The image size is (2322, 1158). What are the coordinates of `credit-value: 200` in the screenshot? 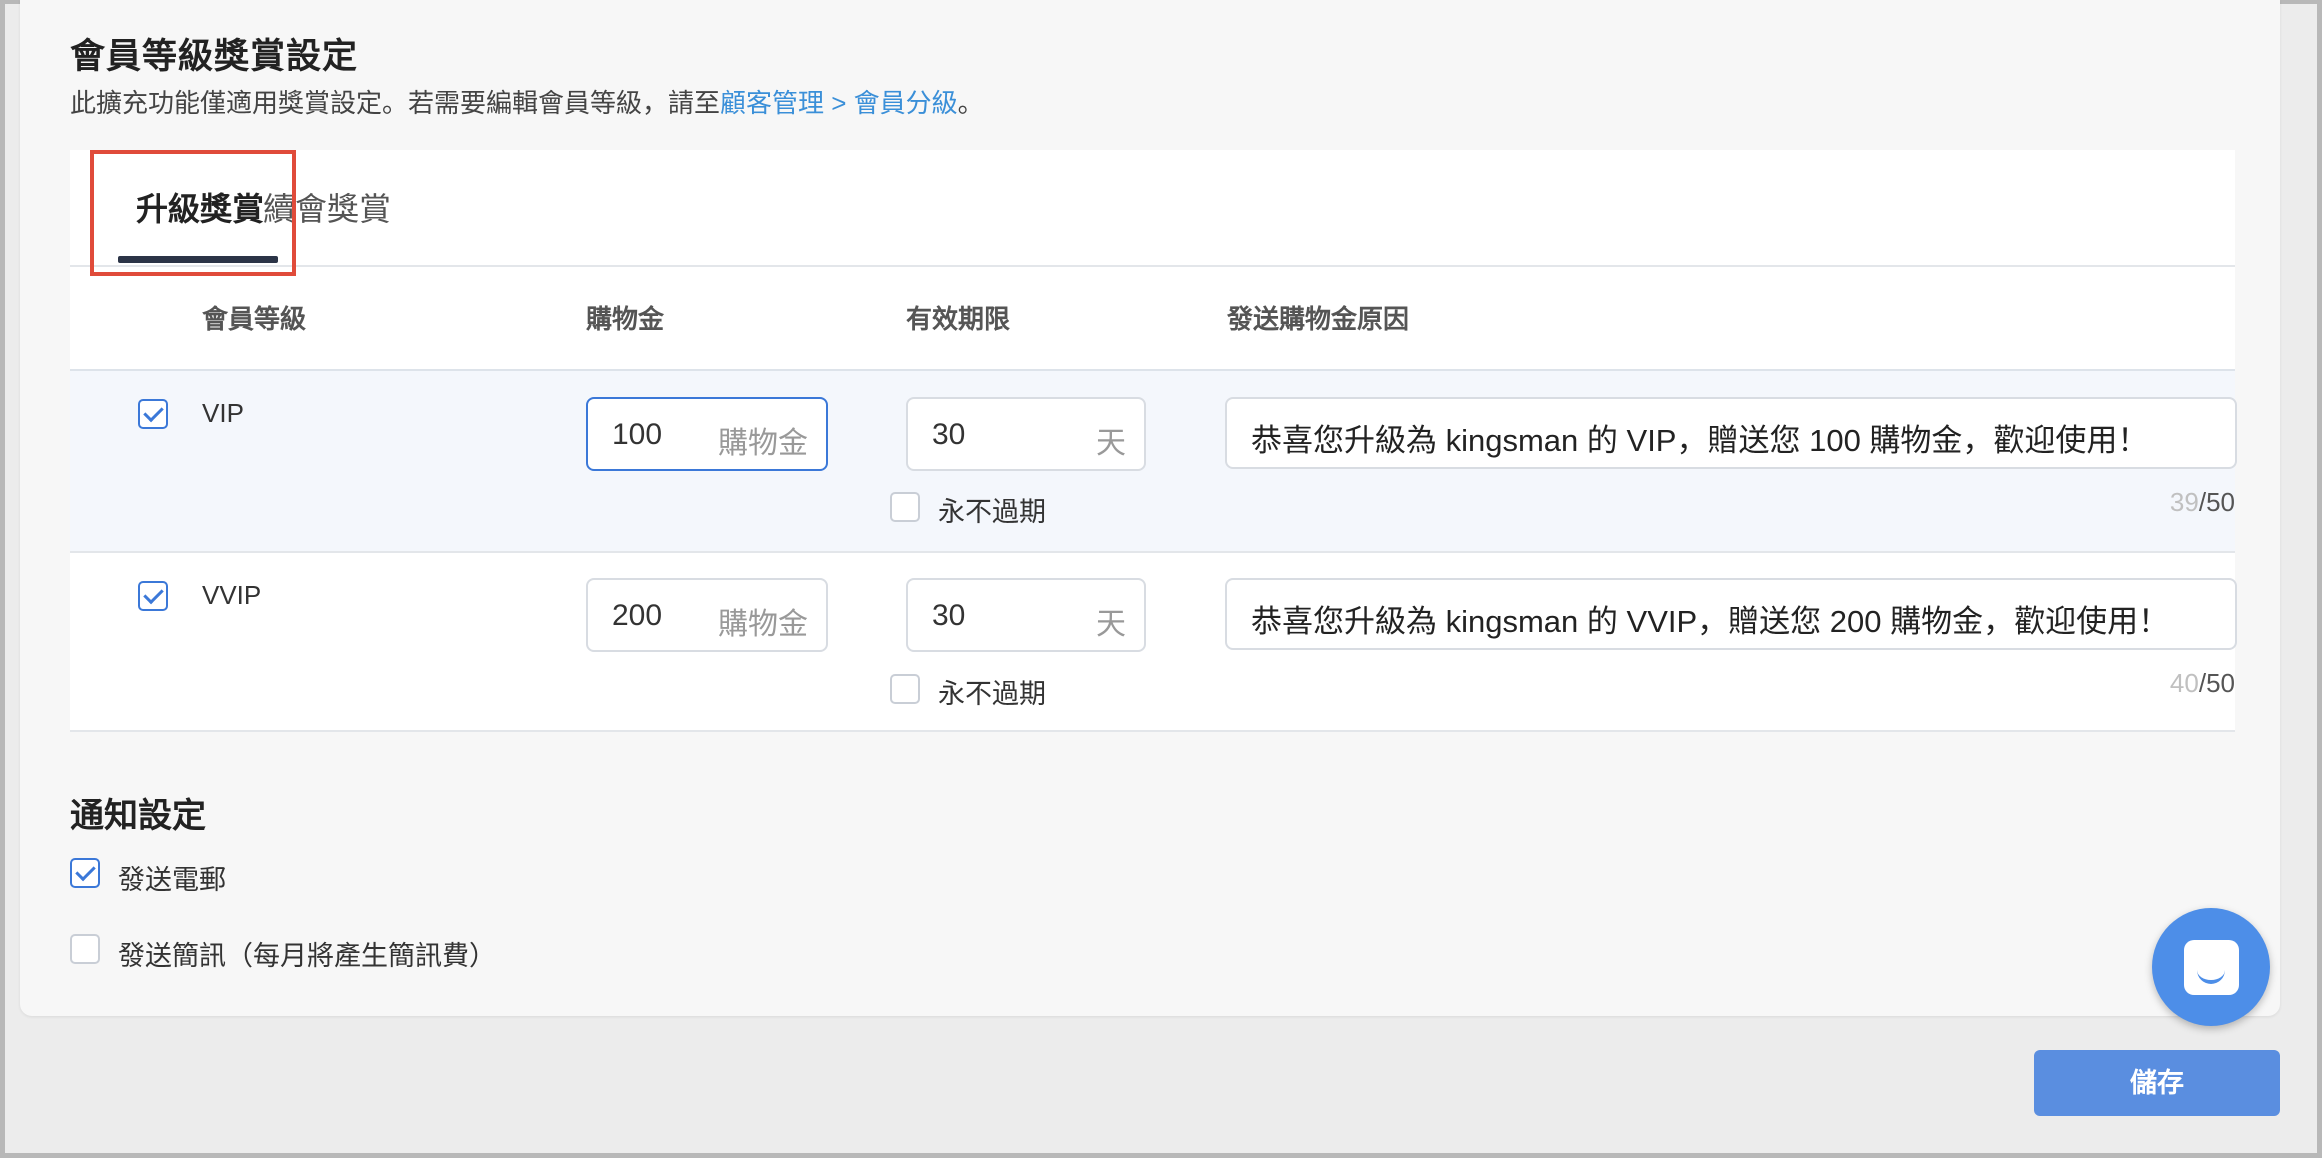 It's located at (637, 615).